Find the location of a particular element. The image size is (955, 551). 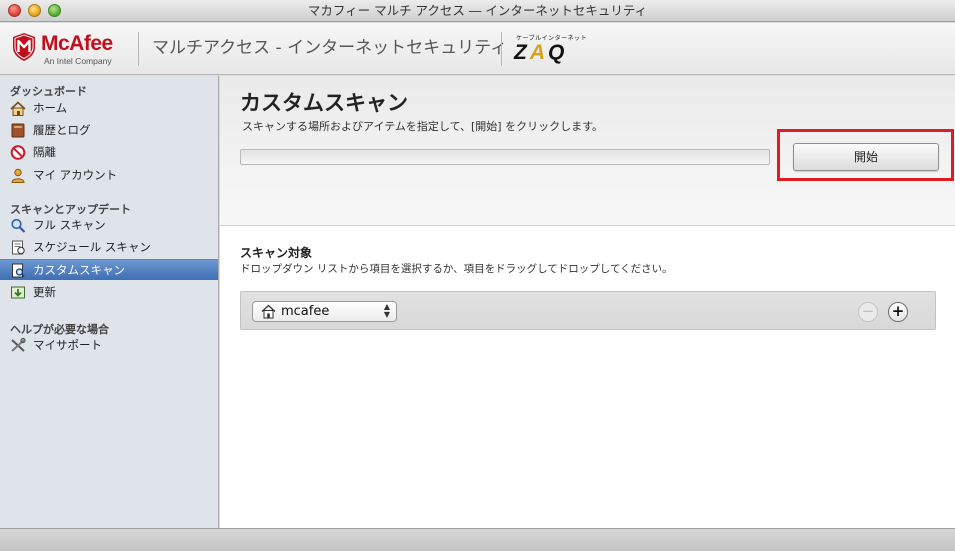

bottom-bar is located at coordinates (477, 539).